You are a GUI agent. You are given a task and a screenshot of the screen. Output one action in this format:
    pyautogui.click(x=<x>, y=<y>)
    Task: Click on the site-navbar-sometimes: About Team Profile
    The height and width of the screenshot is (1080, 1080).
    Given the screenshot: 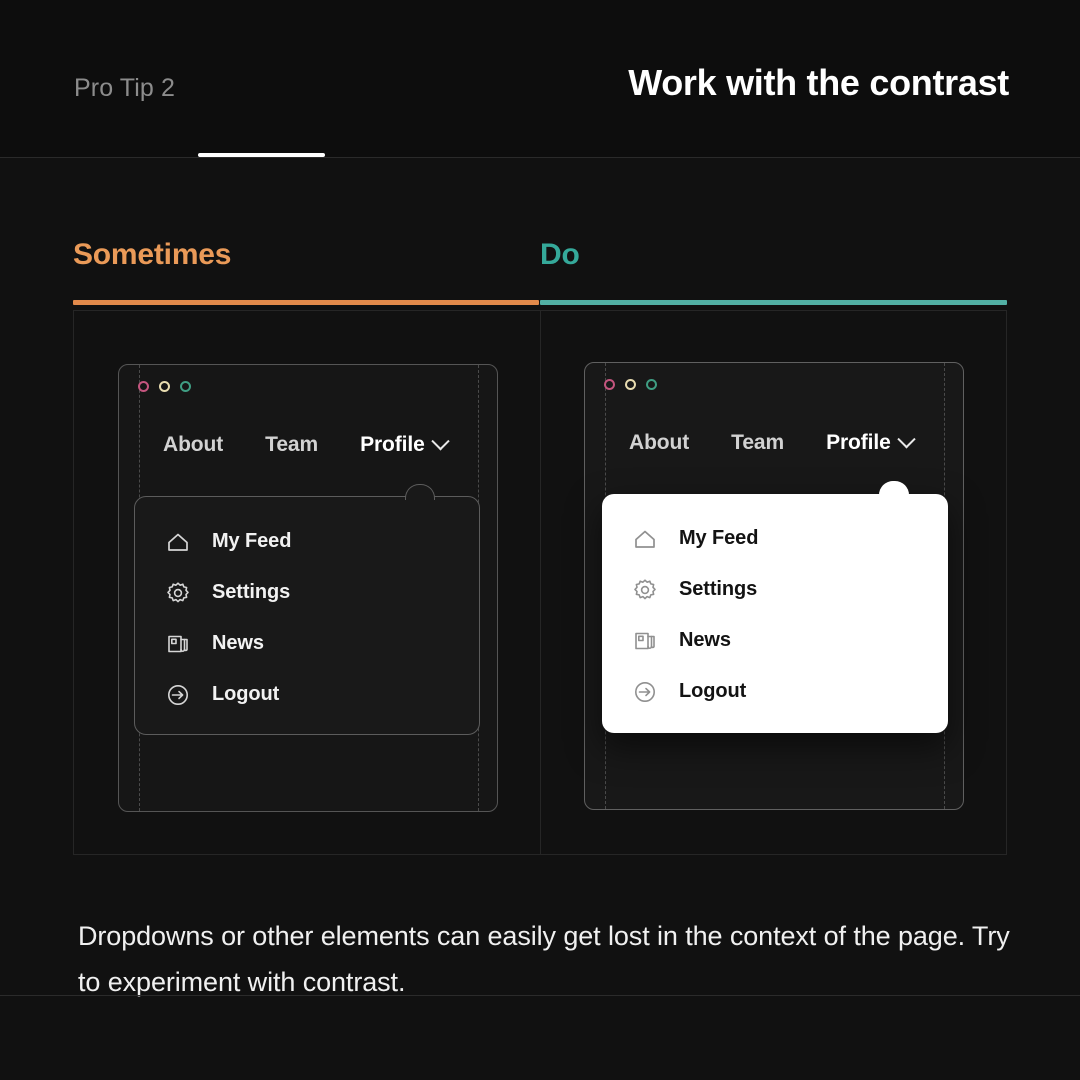 What is the action you would take?
    pyautogui.click(x=308, y=444)
    